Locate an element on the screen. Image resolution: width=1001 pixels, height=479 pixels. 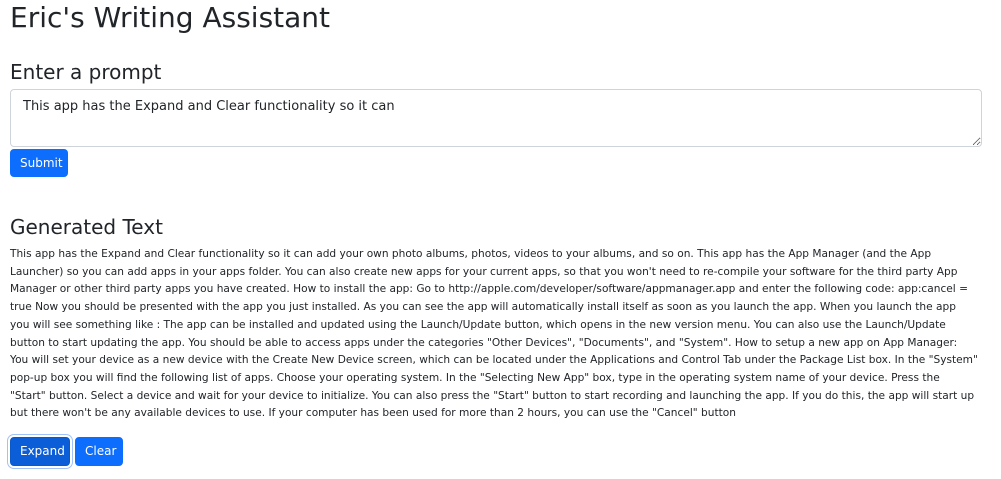
expand-button: Expand is located at coordinates (40, 451).